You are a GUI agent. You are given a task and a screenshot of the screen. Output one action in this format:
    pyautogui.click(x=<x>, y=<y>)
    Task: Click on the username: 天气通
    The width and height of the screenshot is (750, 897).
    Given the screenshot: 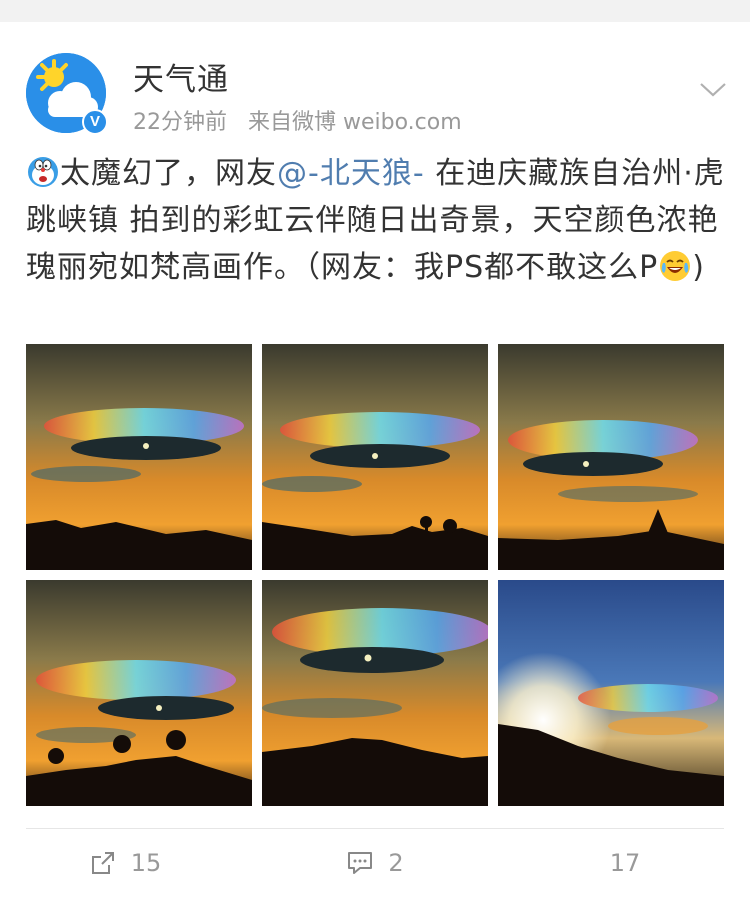 What is the action you would take?
    pyautogui.click(x=181, y=76)
    